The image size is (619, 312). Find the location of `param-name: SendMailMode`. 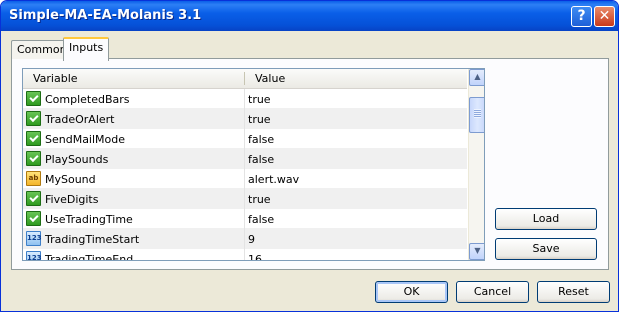

param-name: SendMailMode is located at coordinates (85, 139).